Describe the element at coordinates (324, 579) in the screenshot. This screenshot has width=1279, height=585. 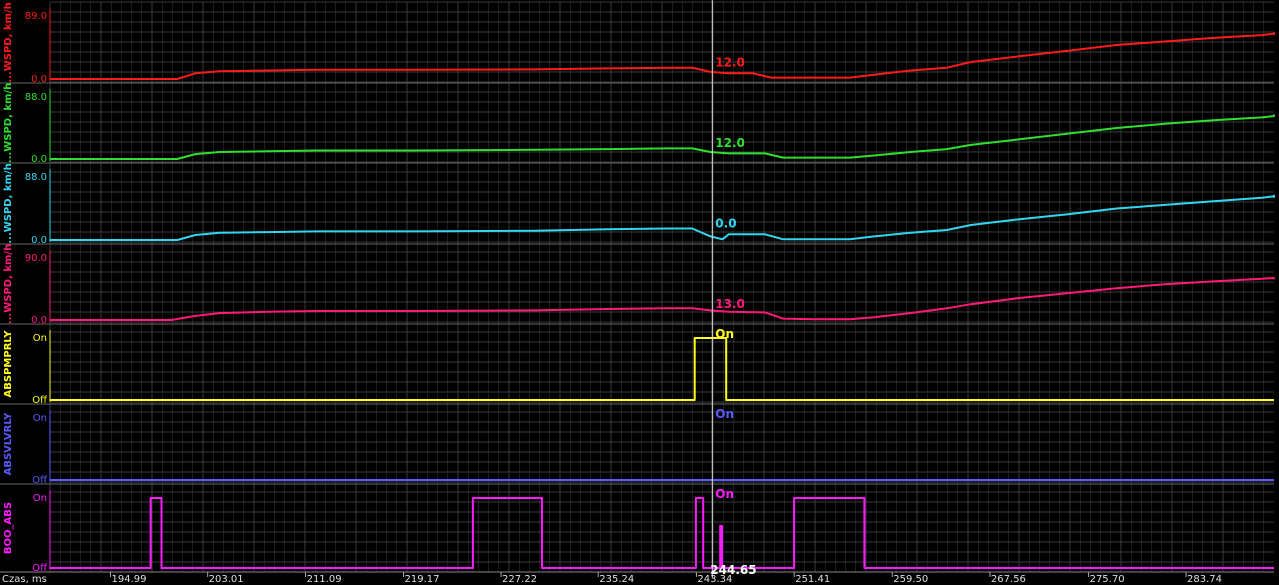
I see `x-tick-label: 211.09` at that location.